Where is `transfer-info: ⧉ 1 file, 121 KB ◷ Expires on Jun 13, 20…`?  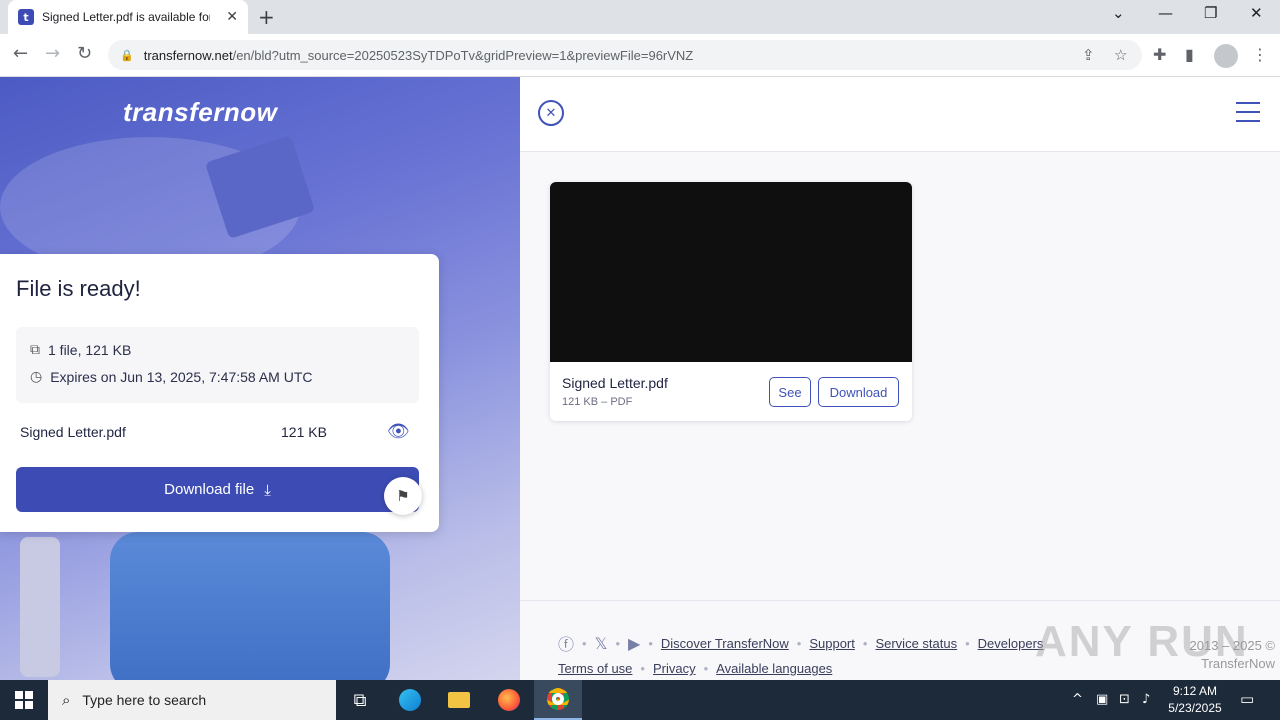 transfer-info: ⧉ 1 file, 121 KB ◷ Expires on Jun 13, 20… is located at coordinates (217, 365).